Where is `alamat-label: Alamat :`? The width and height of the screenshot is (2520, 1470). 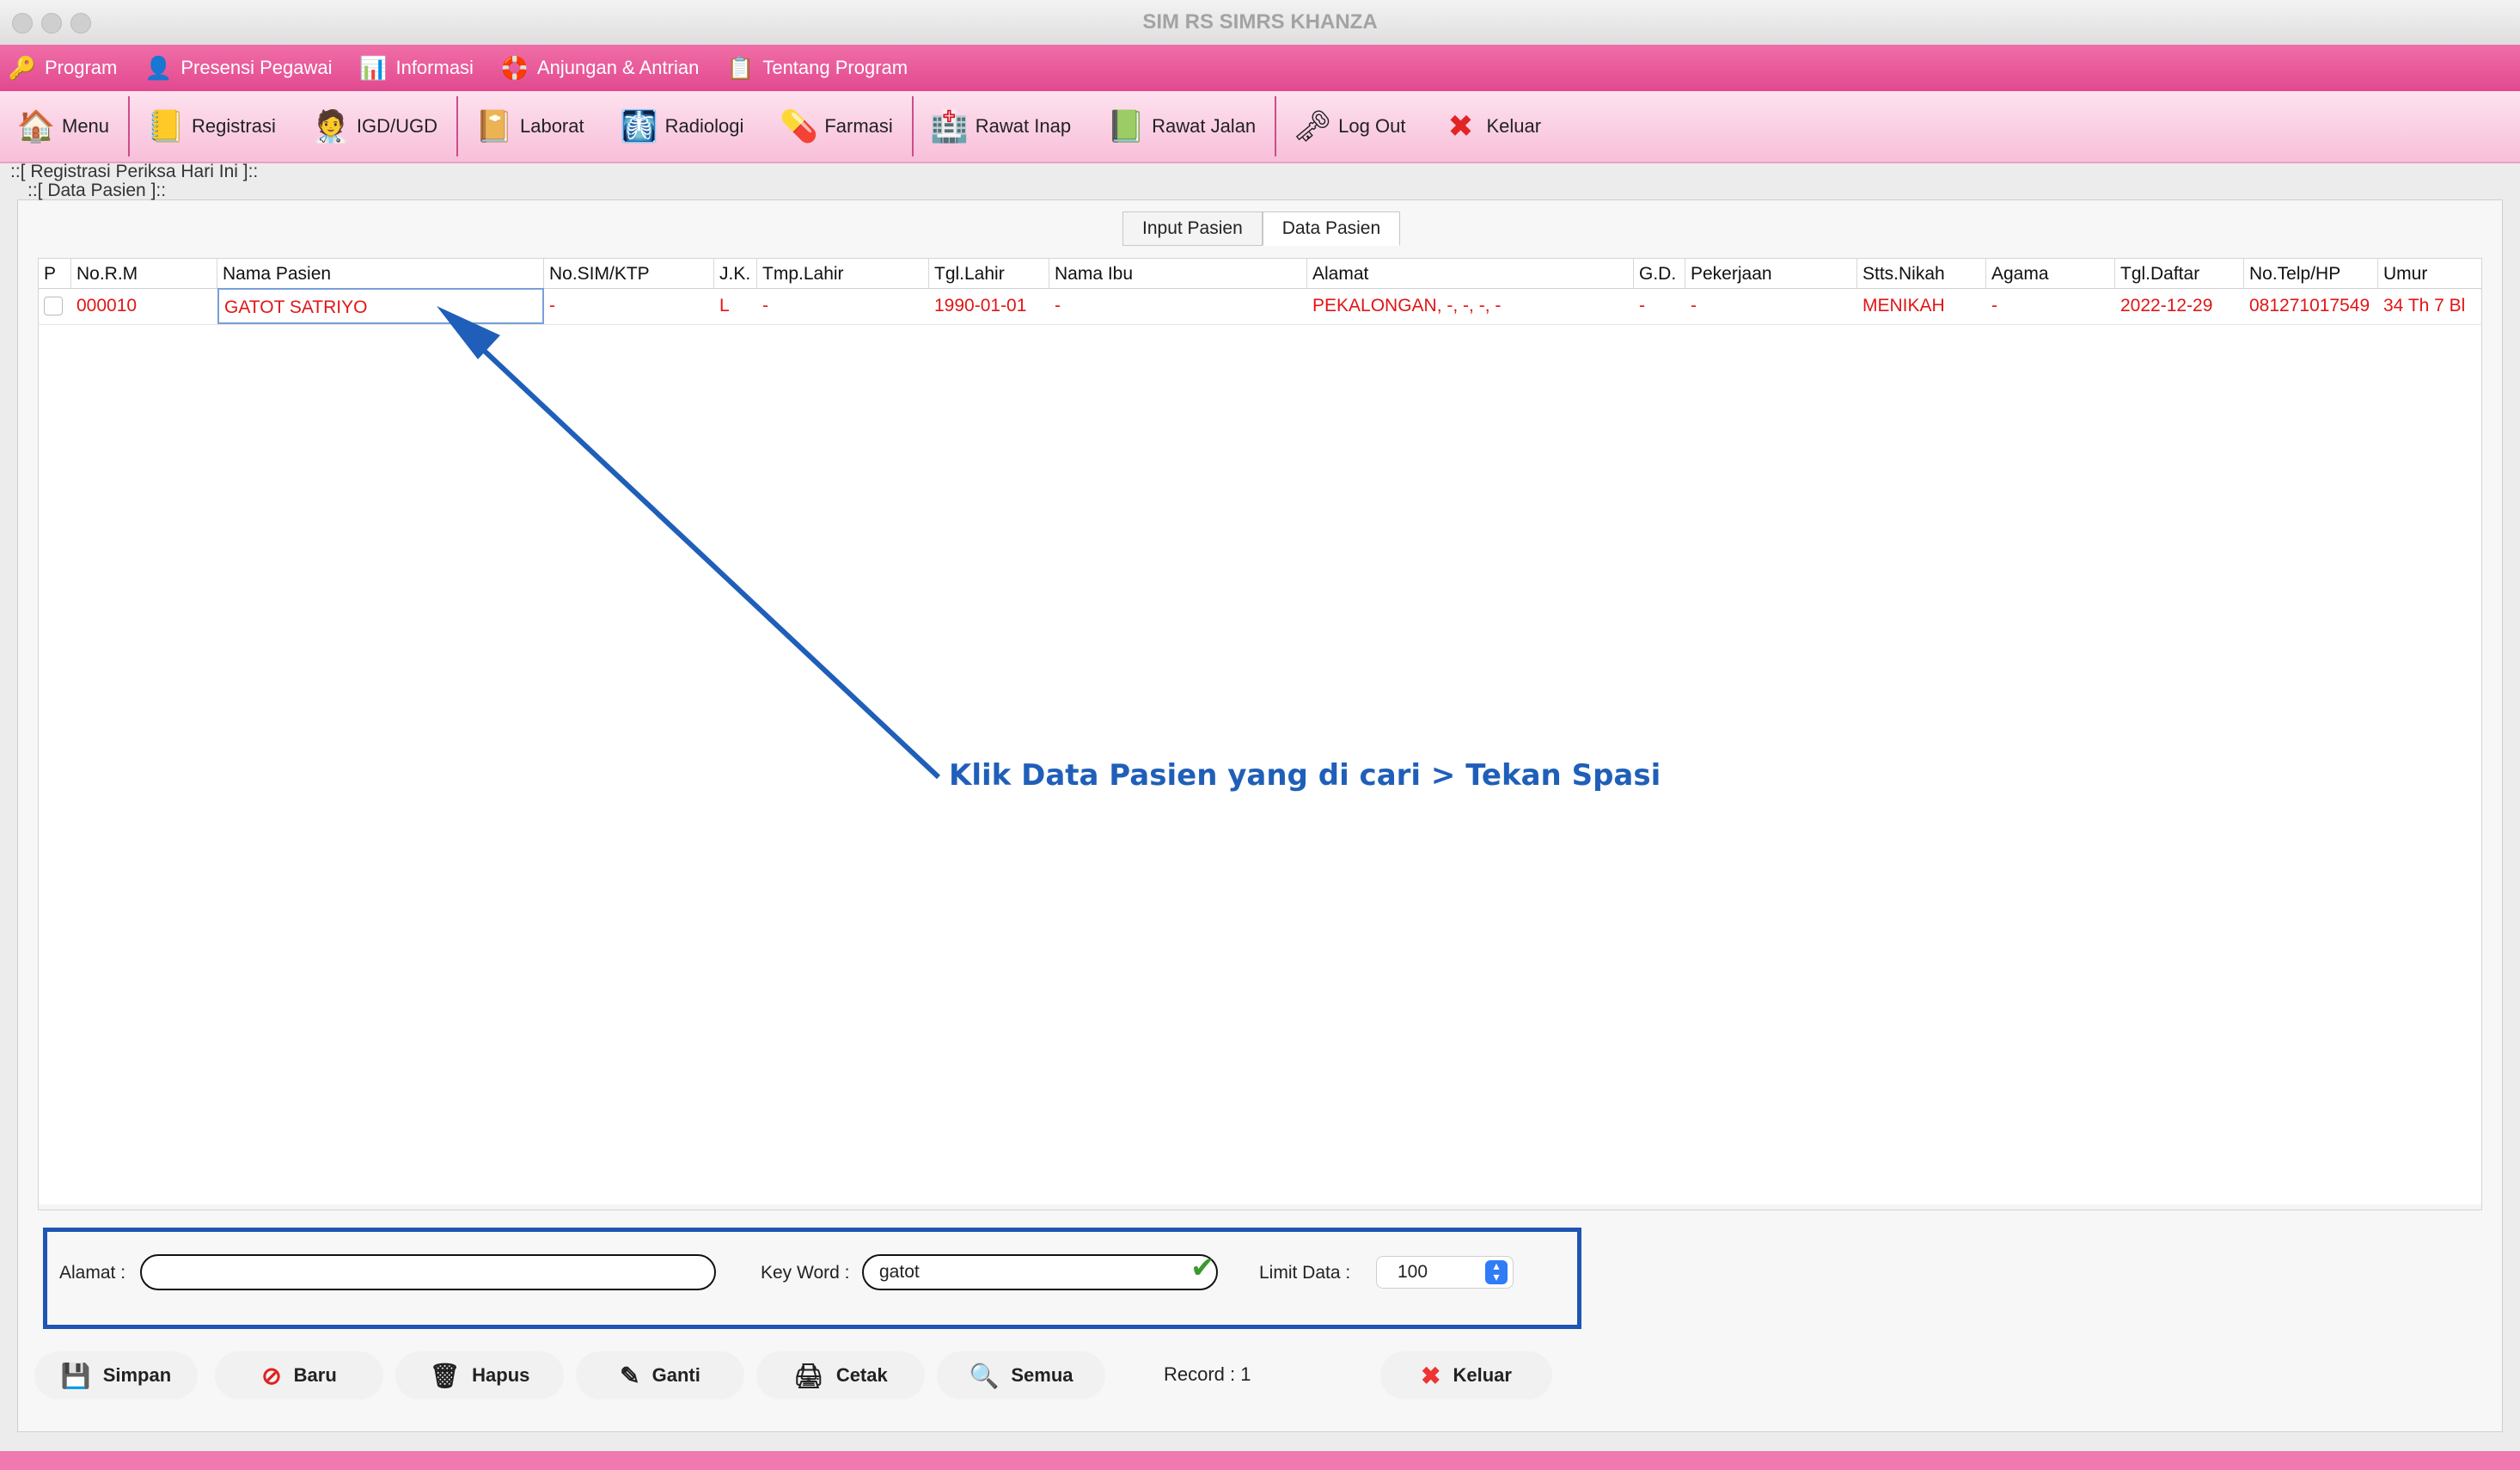 alamat-label: Alamat : is located at coordinates (93, 1273).